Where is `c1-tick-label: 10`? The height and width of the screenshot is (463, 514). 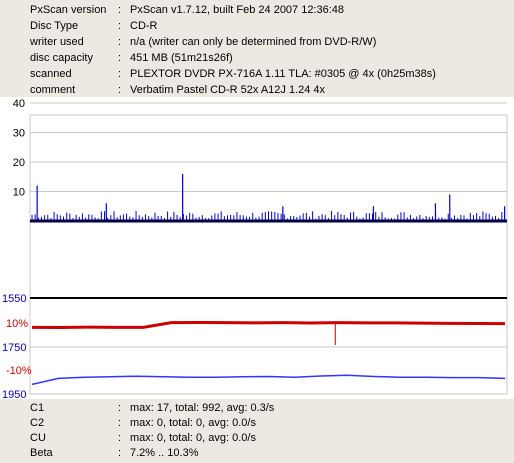
c1-tick-label: 10 is located at coordinates (19, 193).